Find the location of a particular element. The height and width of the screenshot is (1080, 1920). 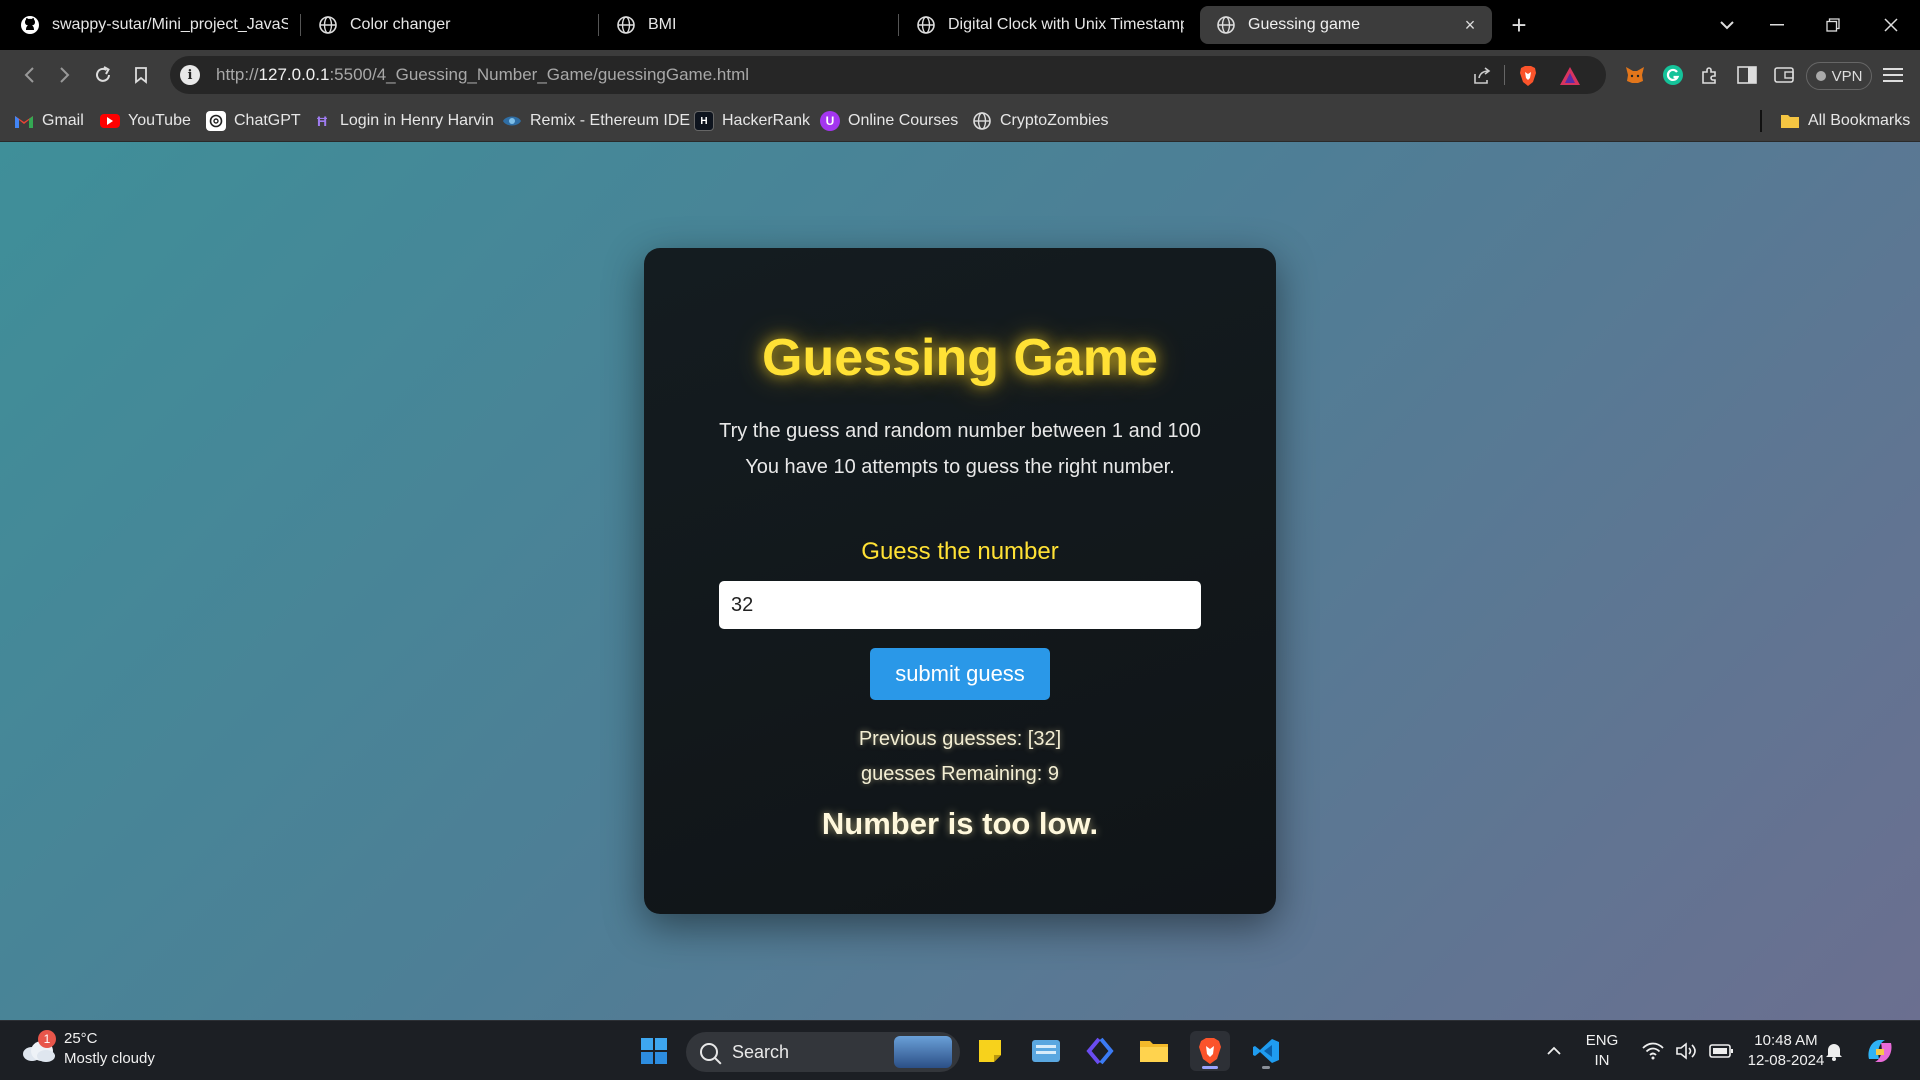

quick-settings is located at coordinates (1688, 1051).